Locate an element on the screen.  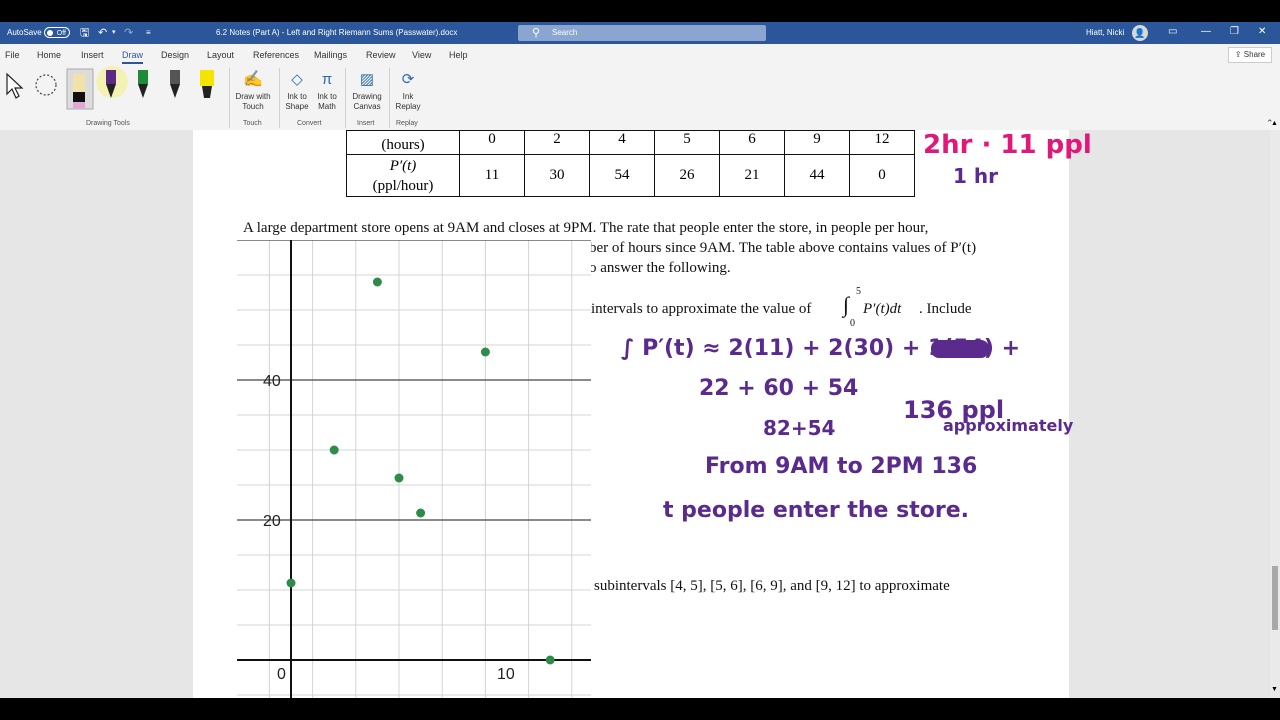
integrand: P′(t)dt is located at coordinates (882, 309).